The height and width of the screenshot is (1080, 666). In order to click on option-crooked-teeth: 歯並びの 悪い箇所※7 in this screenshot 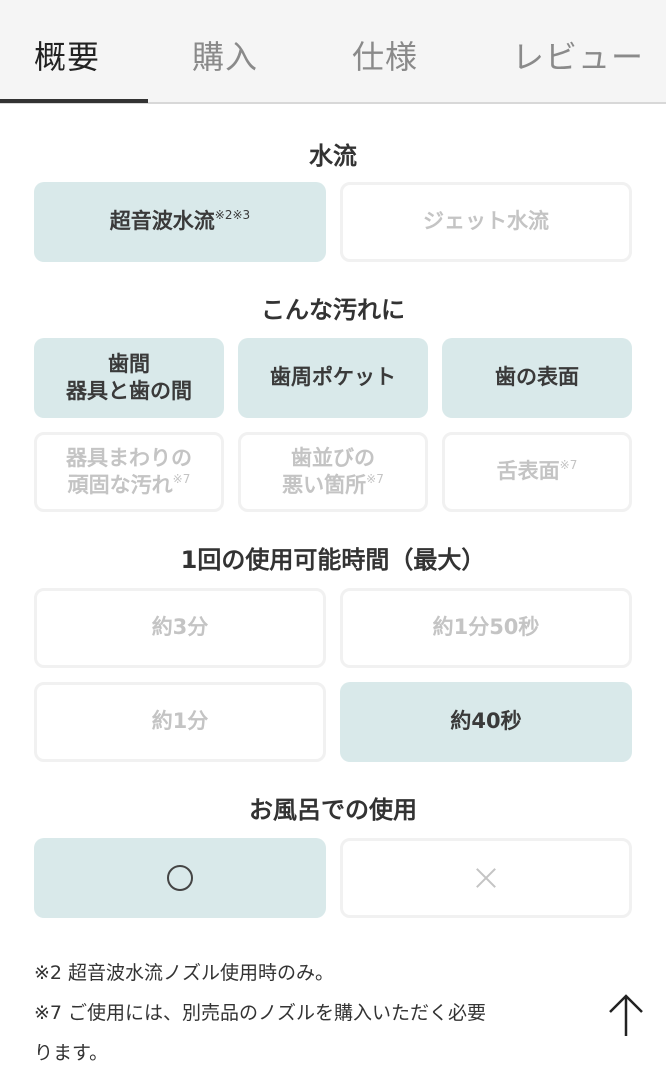, I will do `click(333, 472)`.